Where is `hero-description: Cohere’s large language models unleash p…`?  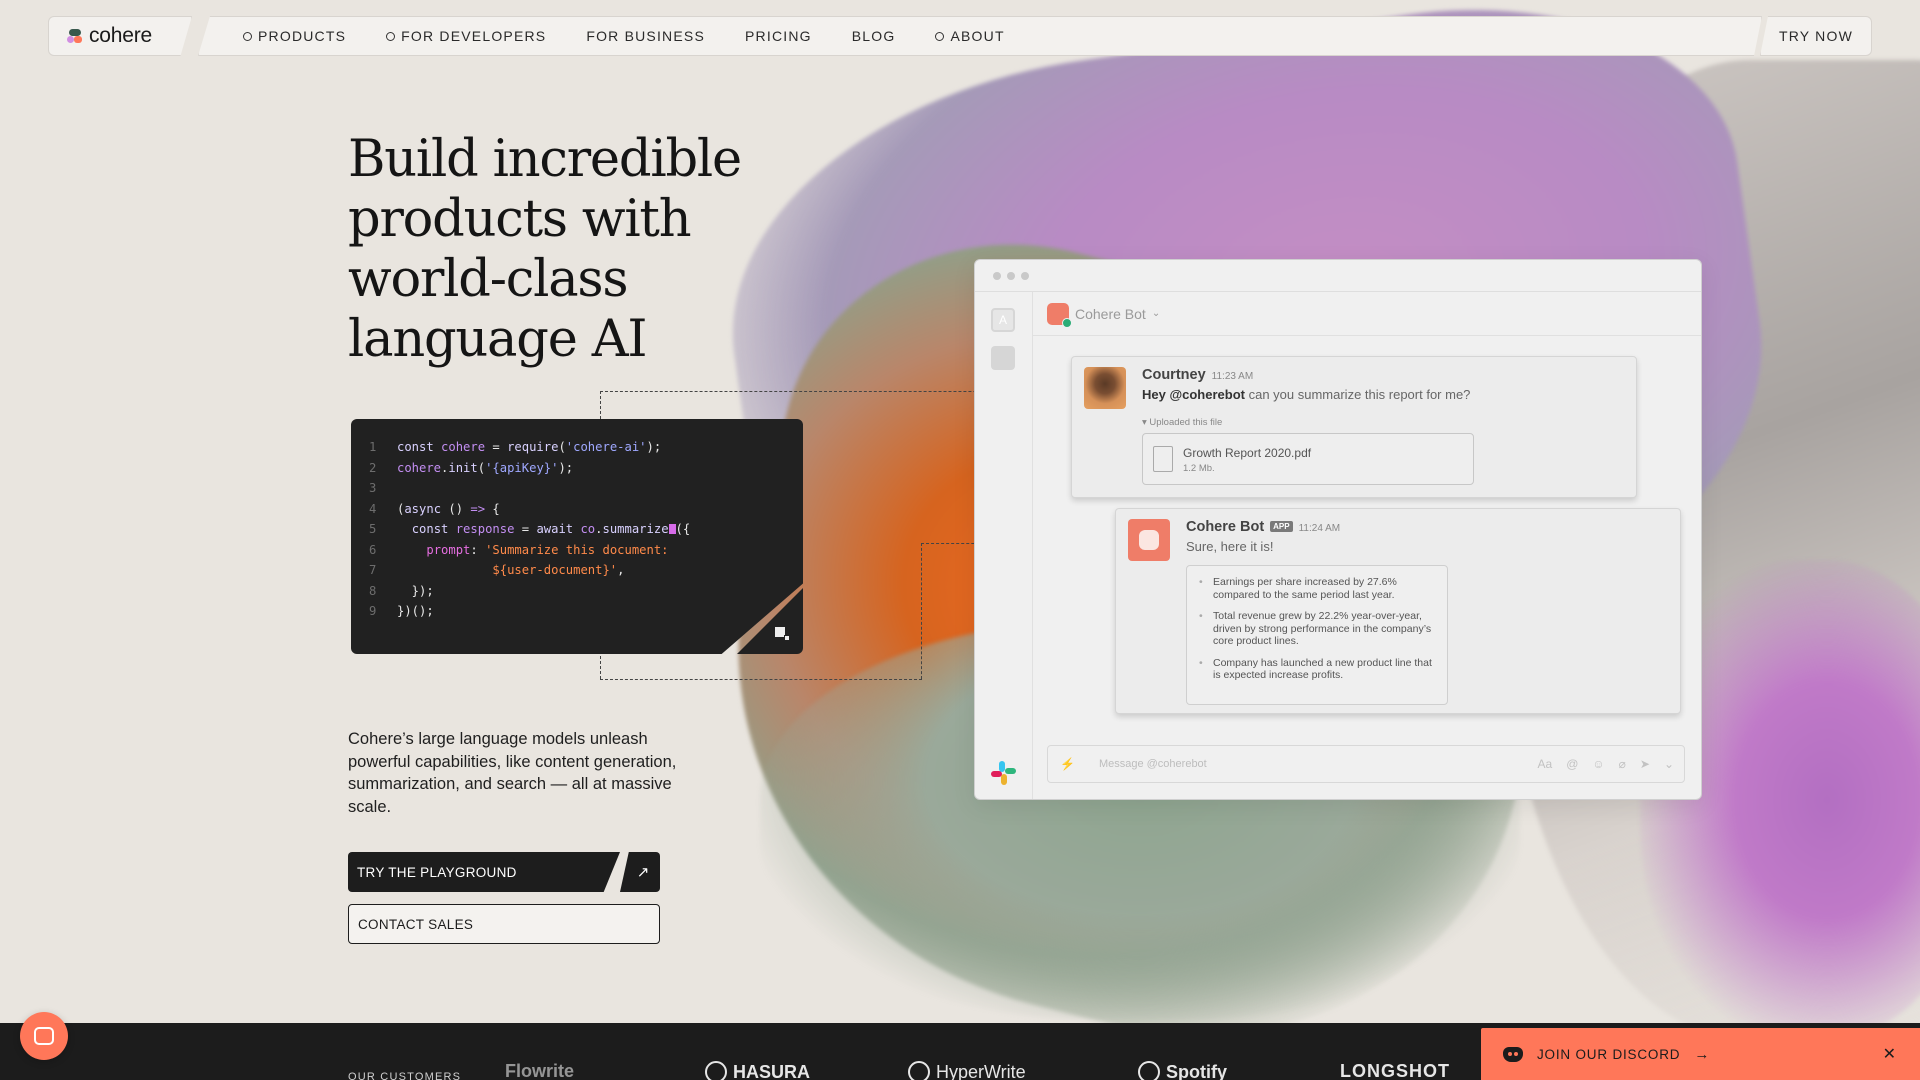 hero-description: Cohere’s large language models unleash p… is located at coordinates (512, 773).